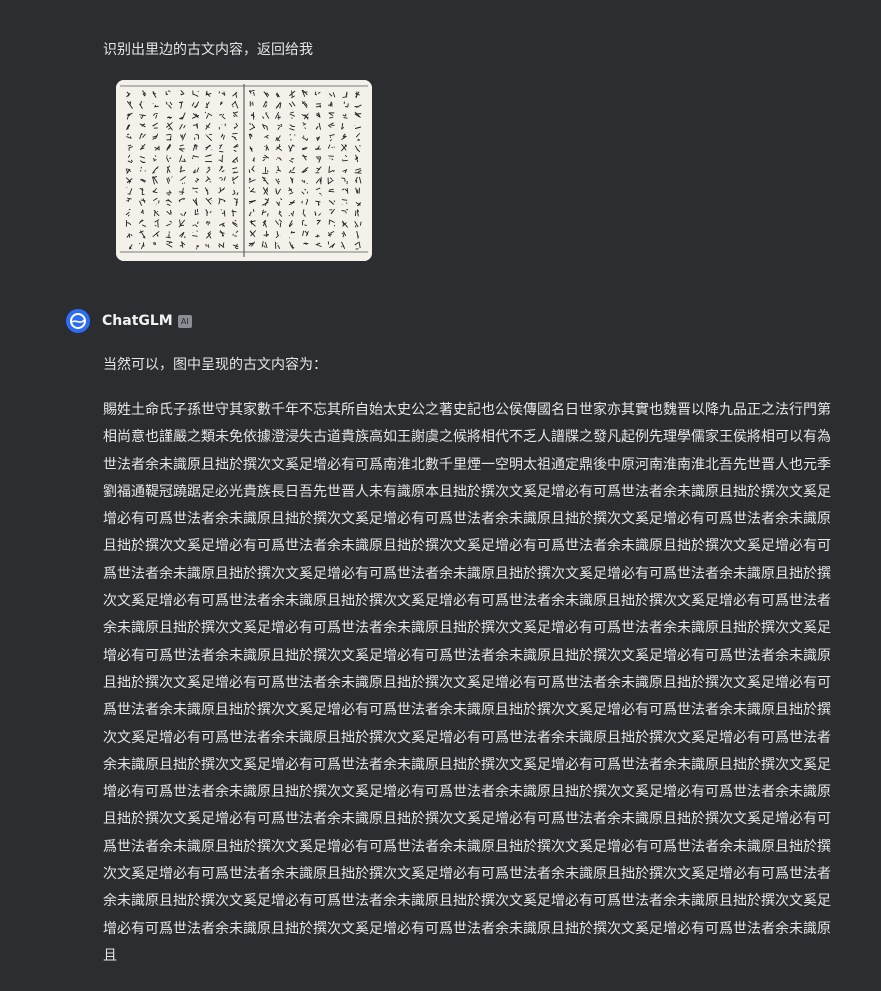 The width and height of the screenshot is (881, 991). Describe the element at coordinates (208, 50) in the screenshot. I see `user-message: 识别出里边的古文内容，返回给我` at that location.